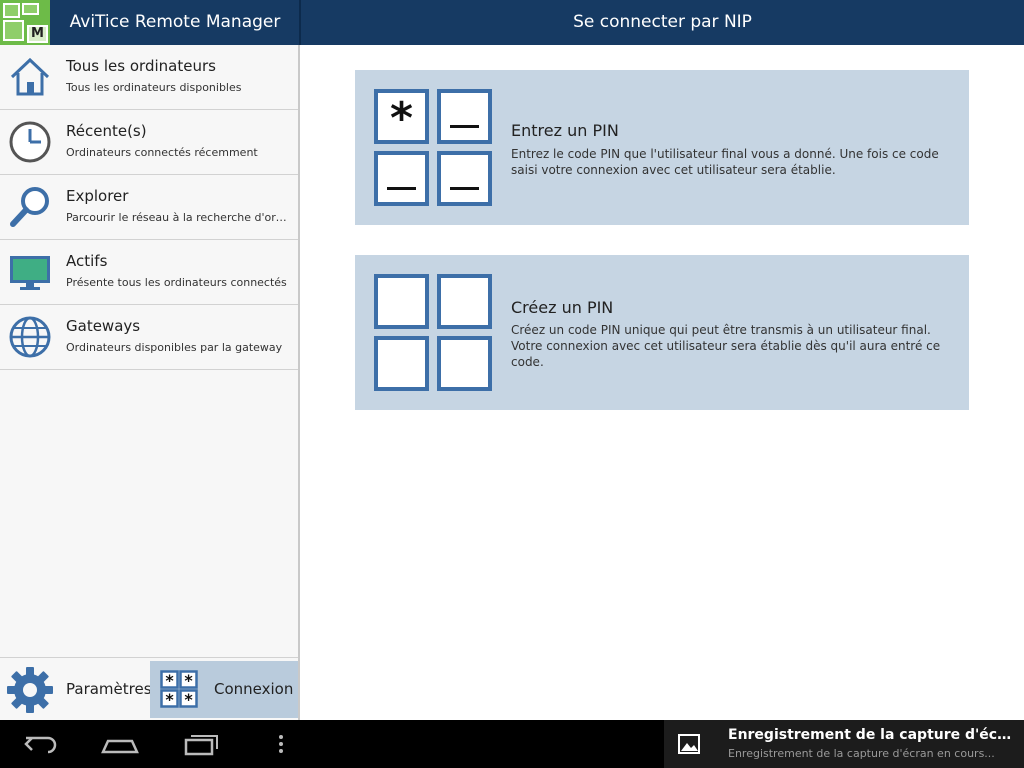 The height and width of the screenshot is (768, 1024). What do you see at coordinates (97, 196) in the screenshot?
I see `sidebar-item-label: Explorer` at bounding box center [97, 196].